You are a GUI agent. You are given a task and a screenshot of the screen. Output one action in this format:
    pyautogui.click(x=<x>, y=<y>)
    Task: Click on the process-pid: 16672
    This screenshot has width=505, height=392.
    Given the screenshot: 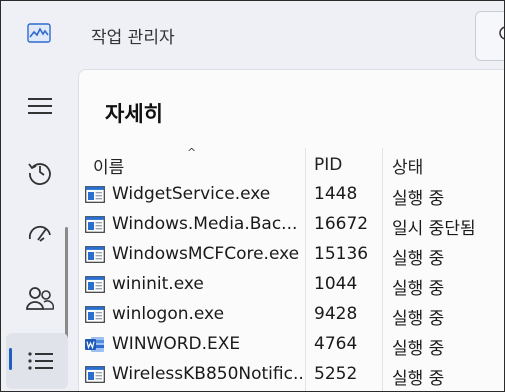 What is the action you would take?
    pyautogui.click(x=341, y=224)
    